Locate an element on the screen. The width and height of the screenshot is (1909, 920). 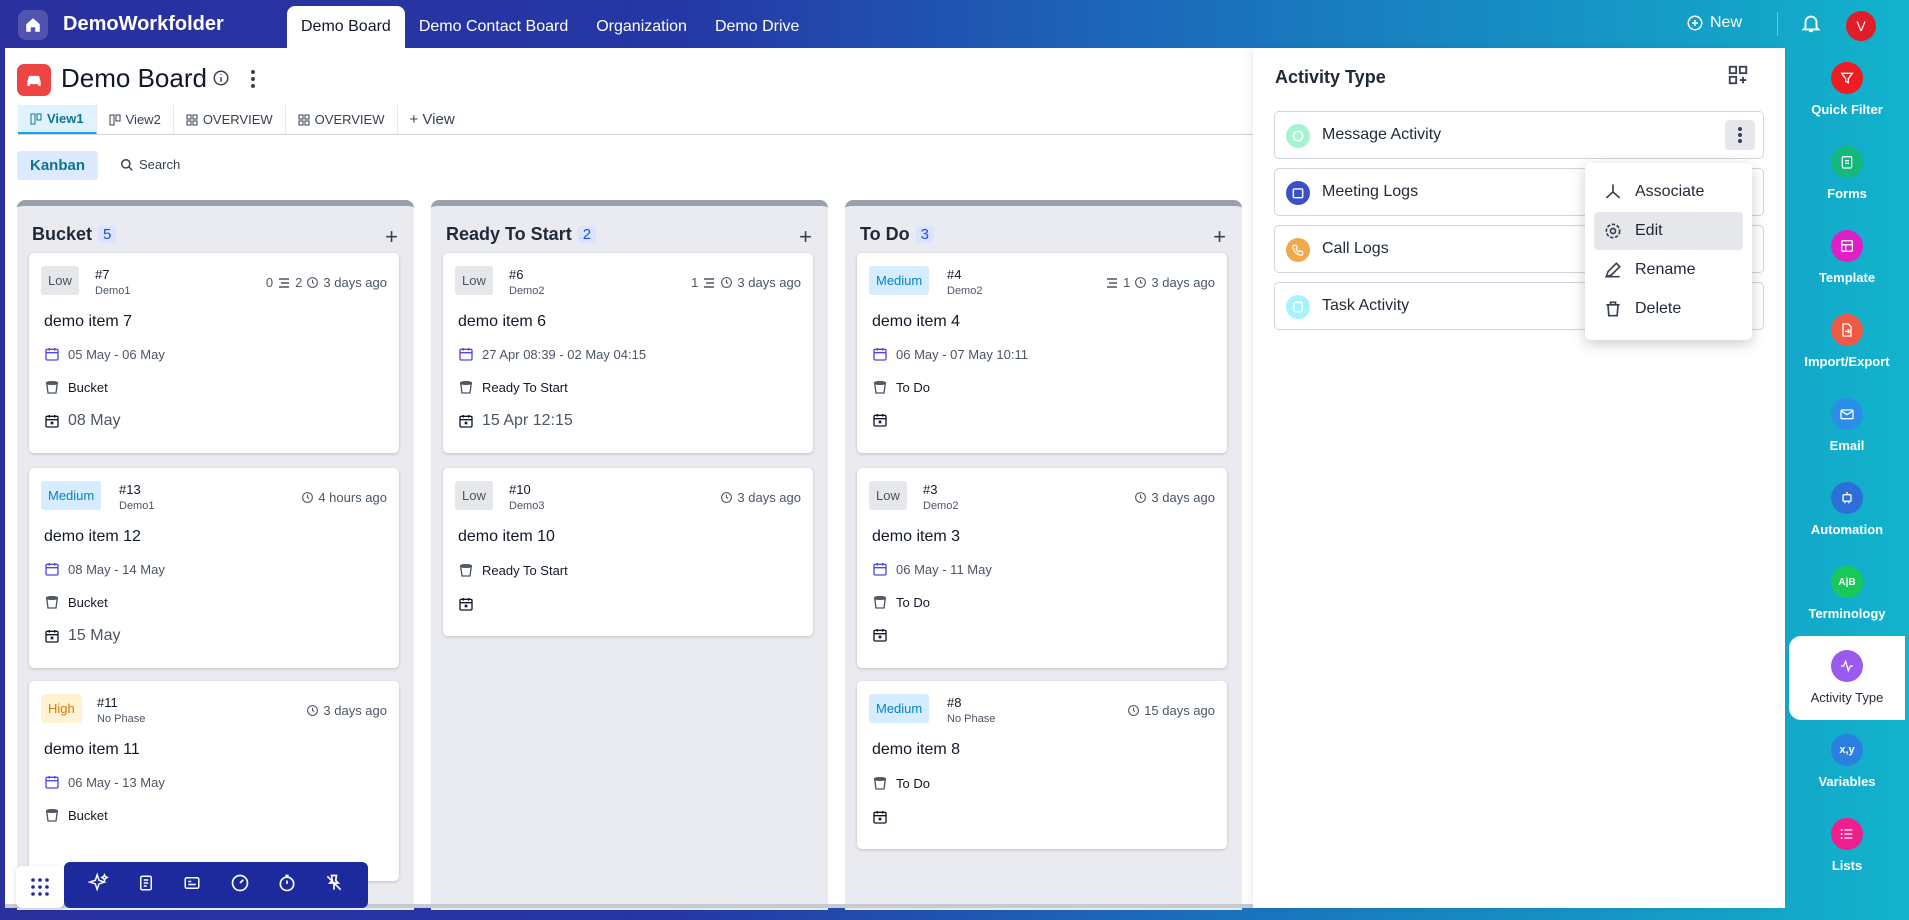
priority-tag: Medium is located at coordinates (899, 708).